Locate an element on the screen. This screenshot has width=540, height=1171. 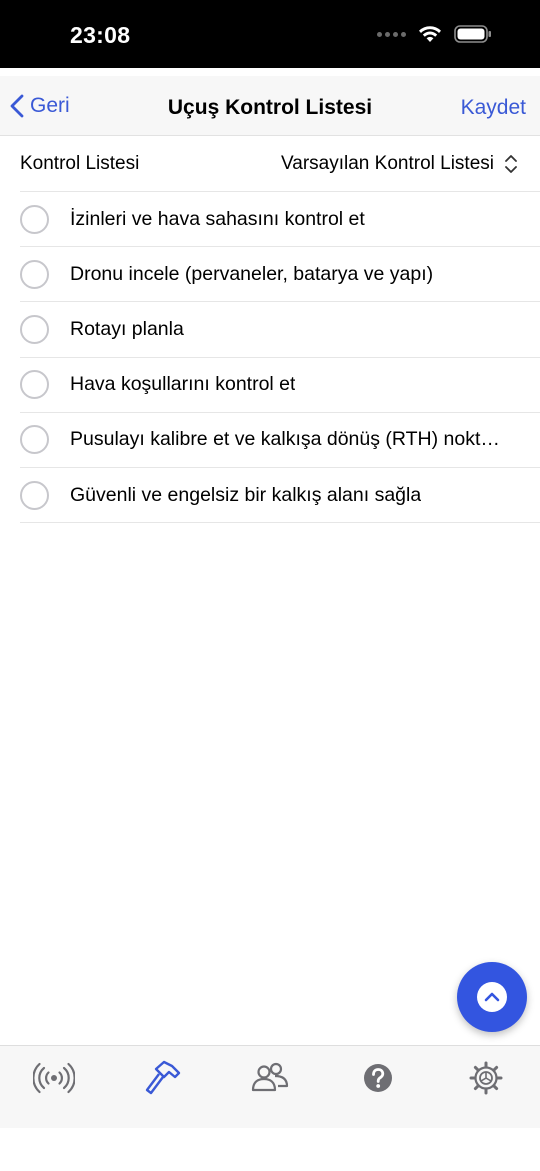
checklist-item: Hava koşullarını kontrol et is located at coordinates (280, 385).